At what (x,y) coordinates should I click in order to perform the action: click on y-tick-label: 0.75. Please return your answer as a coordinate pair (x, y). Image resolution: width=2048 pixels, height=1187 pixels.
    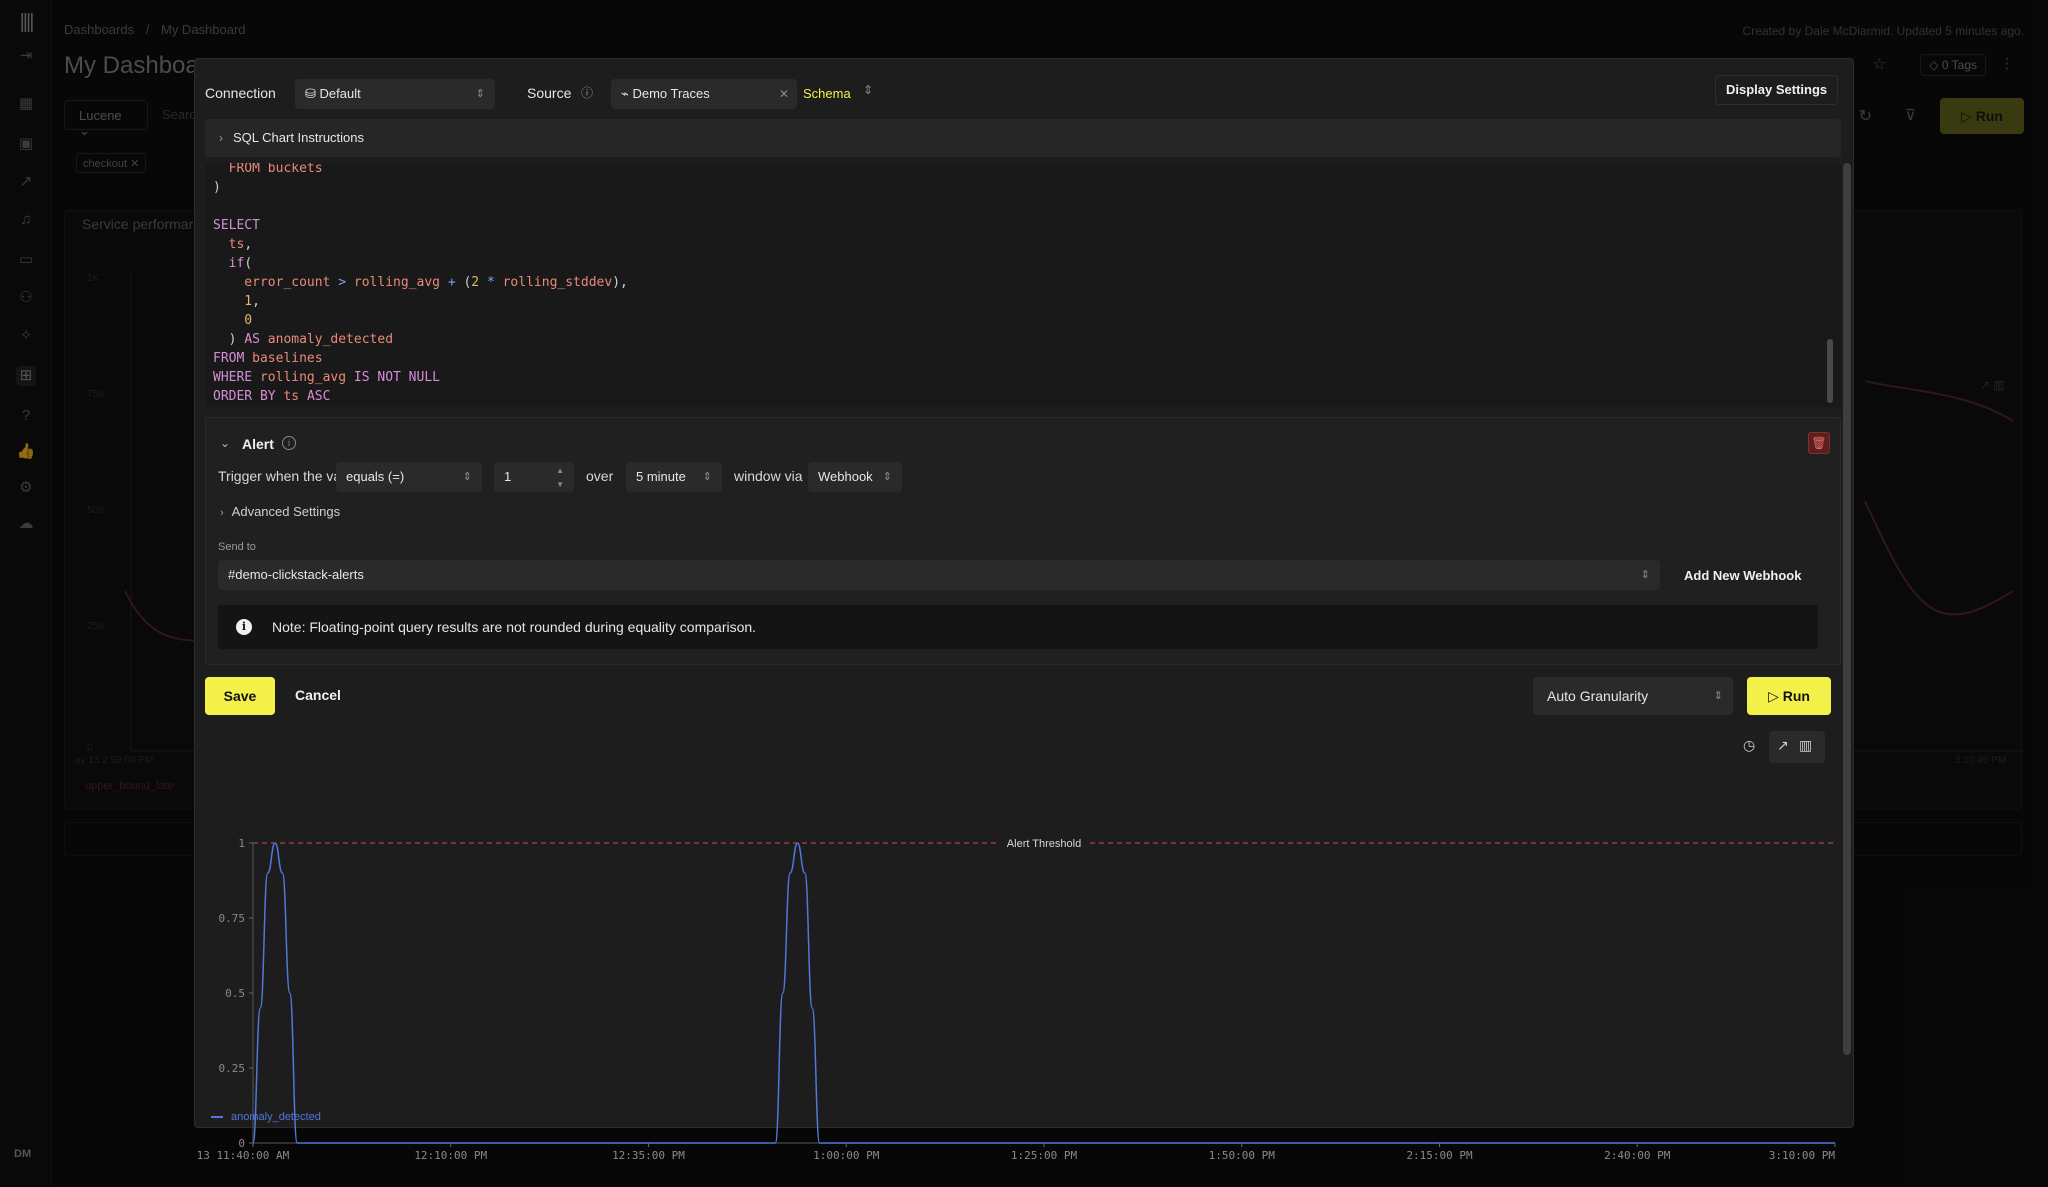
    Looking at the image, I should click on (232, 918).